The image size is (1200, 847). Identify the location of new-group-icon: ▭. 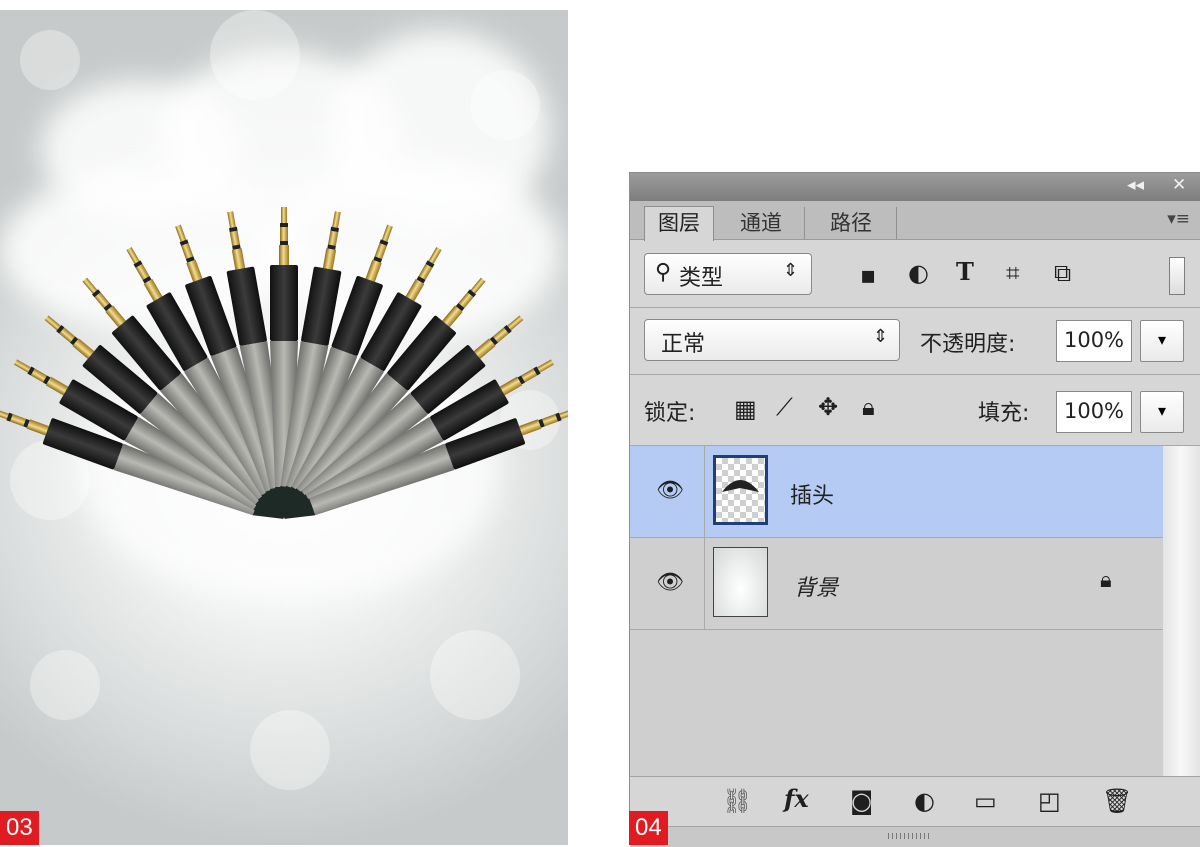
(985, 801).